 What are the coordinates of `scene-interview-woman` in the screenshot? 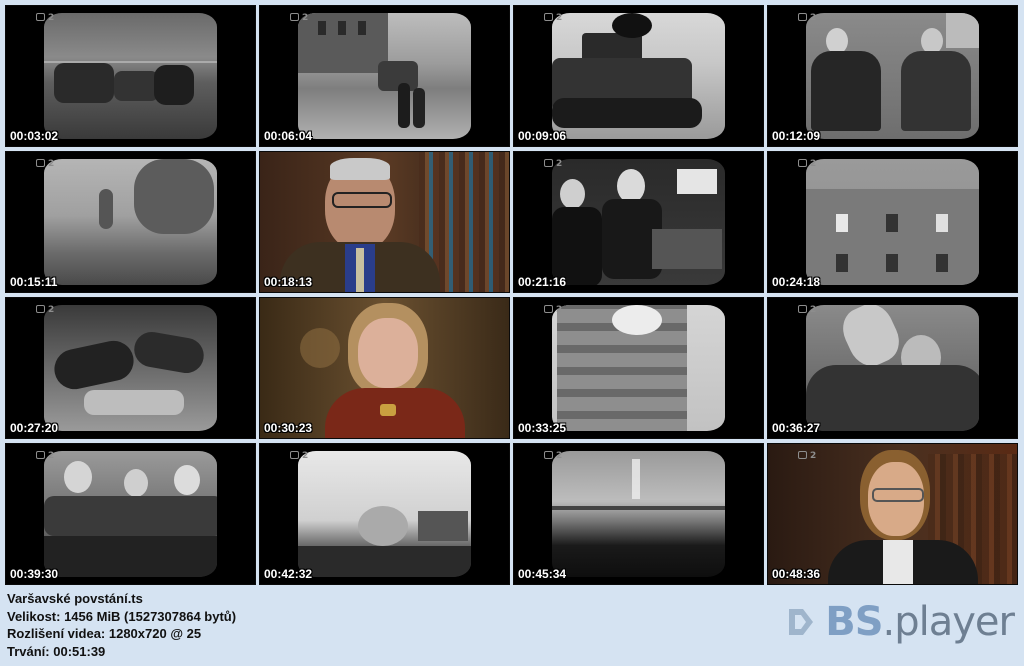 It's located at (384, 368).